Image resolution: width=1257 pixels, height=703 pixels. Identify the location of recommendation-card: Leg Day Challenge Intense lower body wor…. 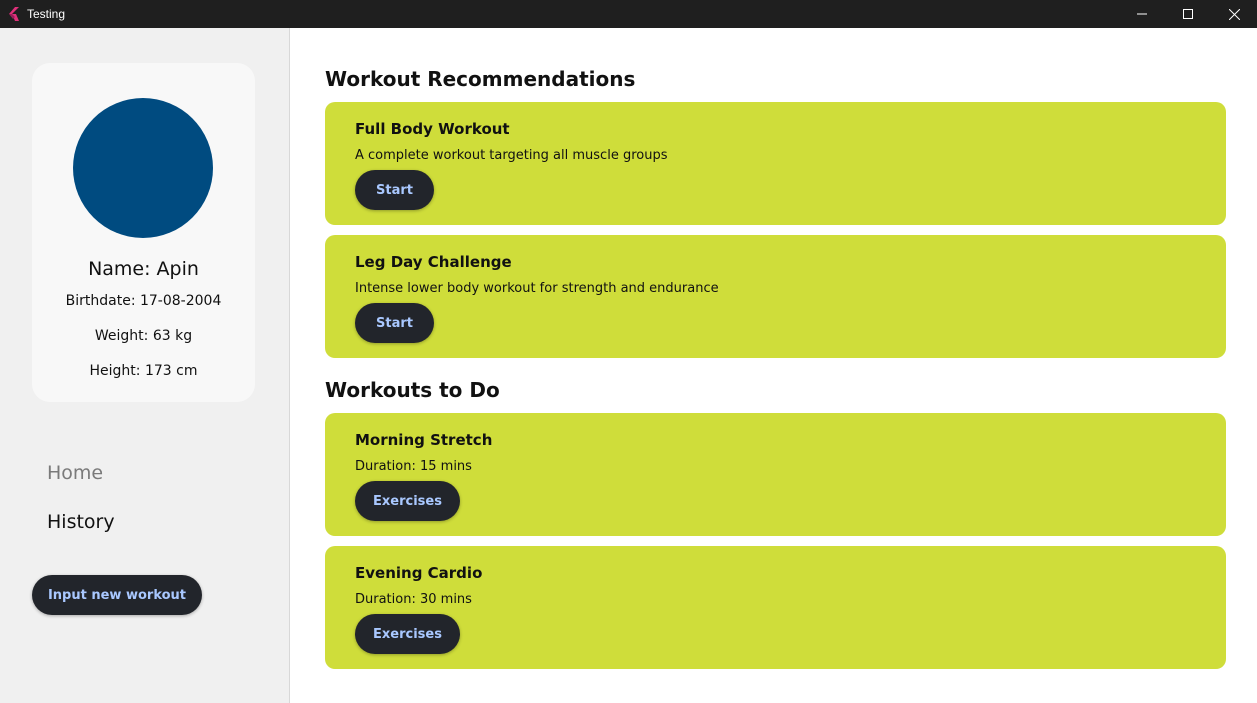
(775, 296).